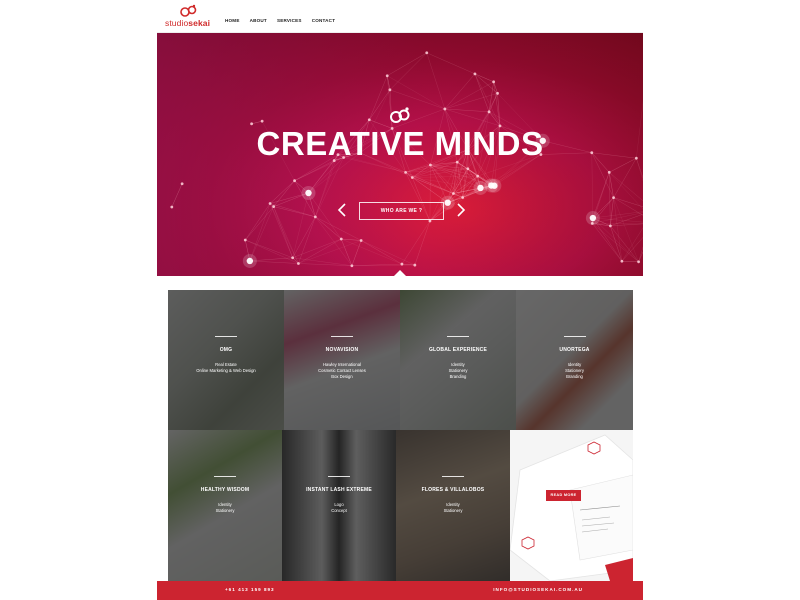 The height and width of the screenshot is (600, 800). Describe the element at coordinates (400, 143) in the screenshot. I see `hero-title: CREATIVE MINDS` at that location.